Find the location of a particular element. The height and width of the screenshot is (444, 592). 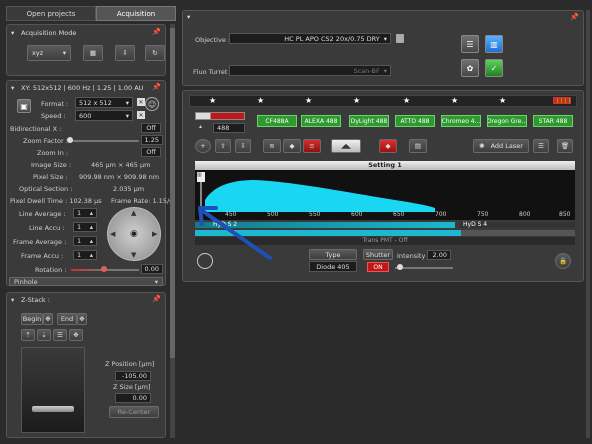

move-down-icon: ⇣ is located at coordinates (44, 335).